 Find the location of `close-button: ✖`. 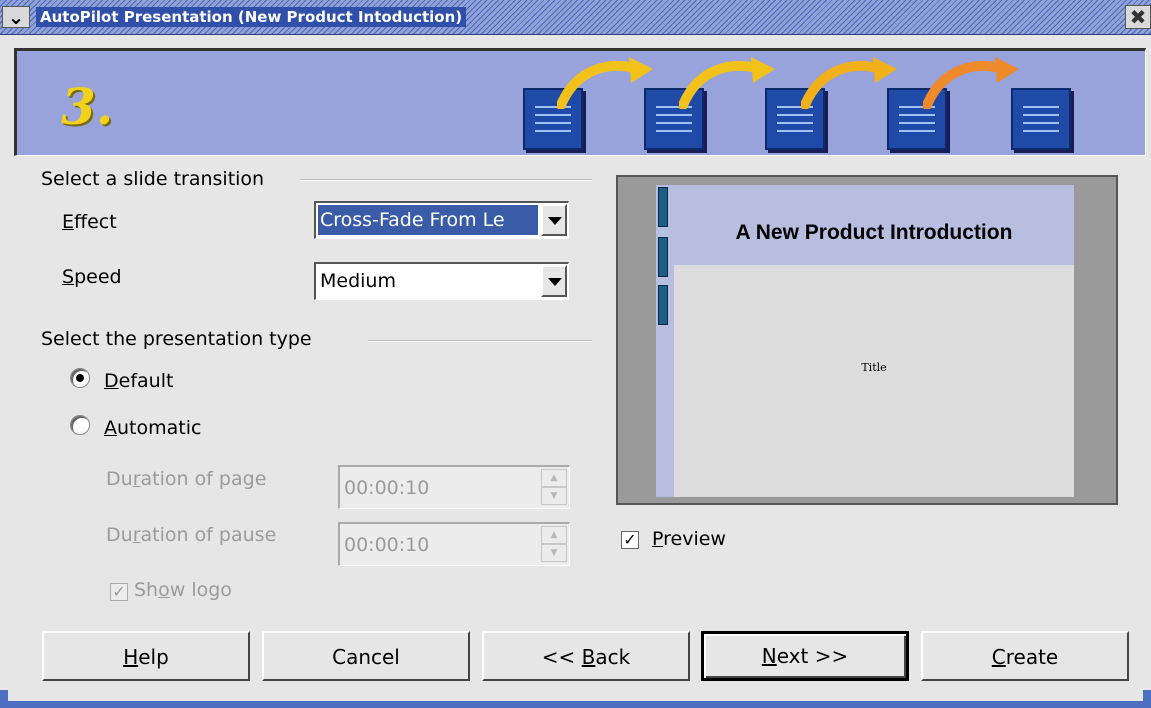

close-button: ✖ is located at coordinates (1138, 17).